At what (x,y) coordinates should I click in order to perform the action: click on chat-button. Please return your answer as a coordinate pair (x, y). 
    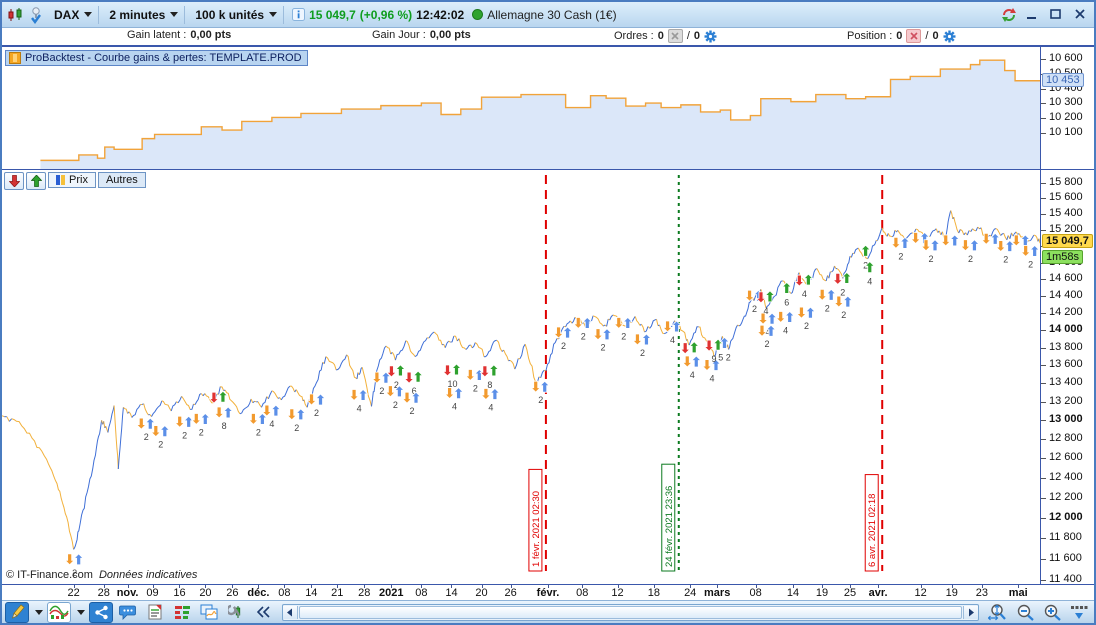
    Looking at the image, I should click on (128, 612).